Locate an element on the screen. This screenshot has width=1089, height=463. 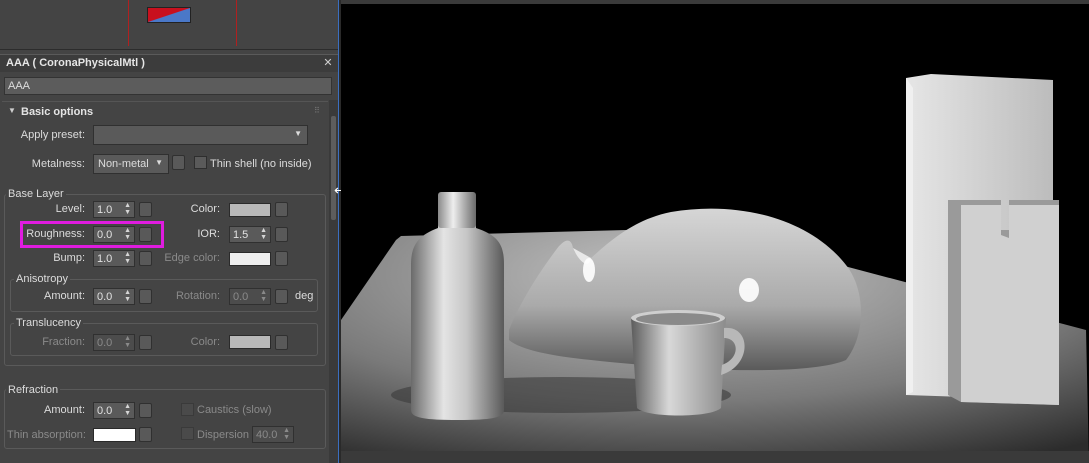
caustics-label: Caustics (slow) is located at coordinates (234, 410).